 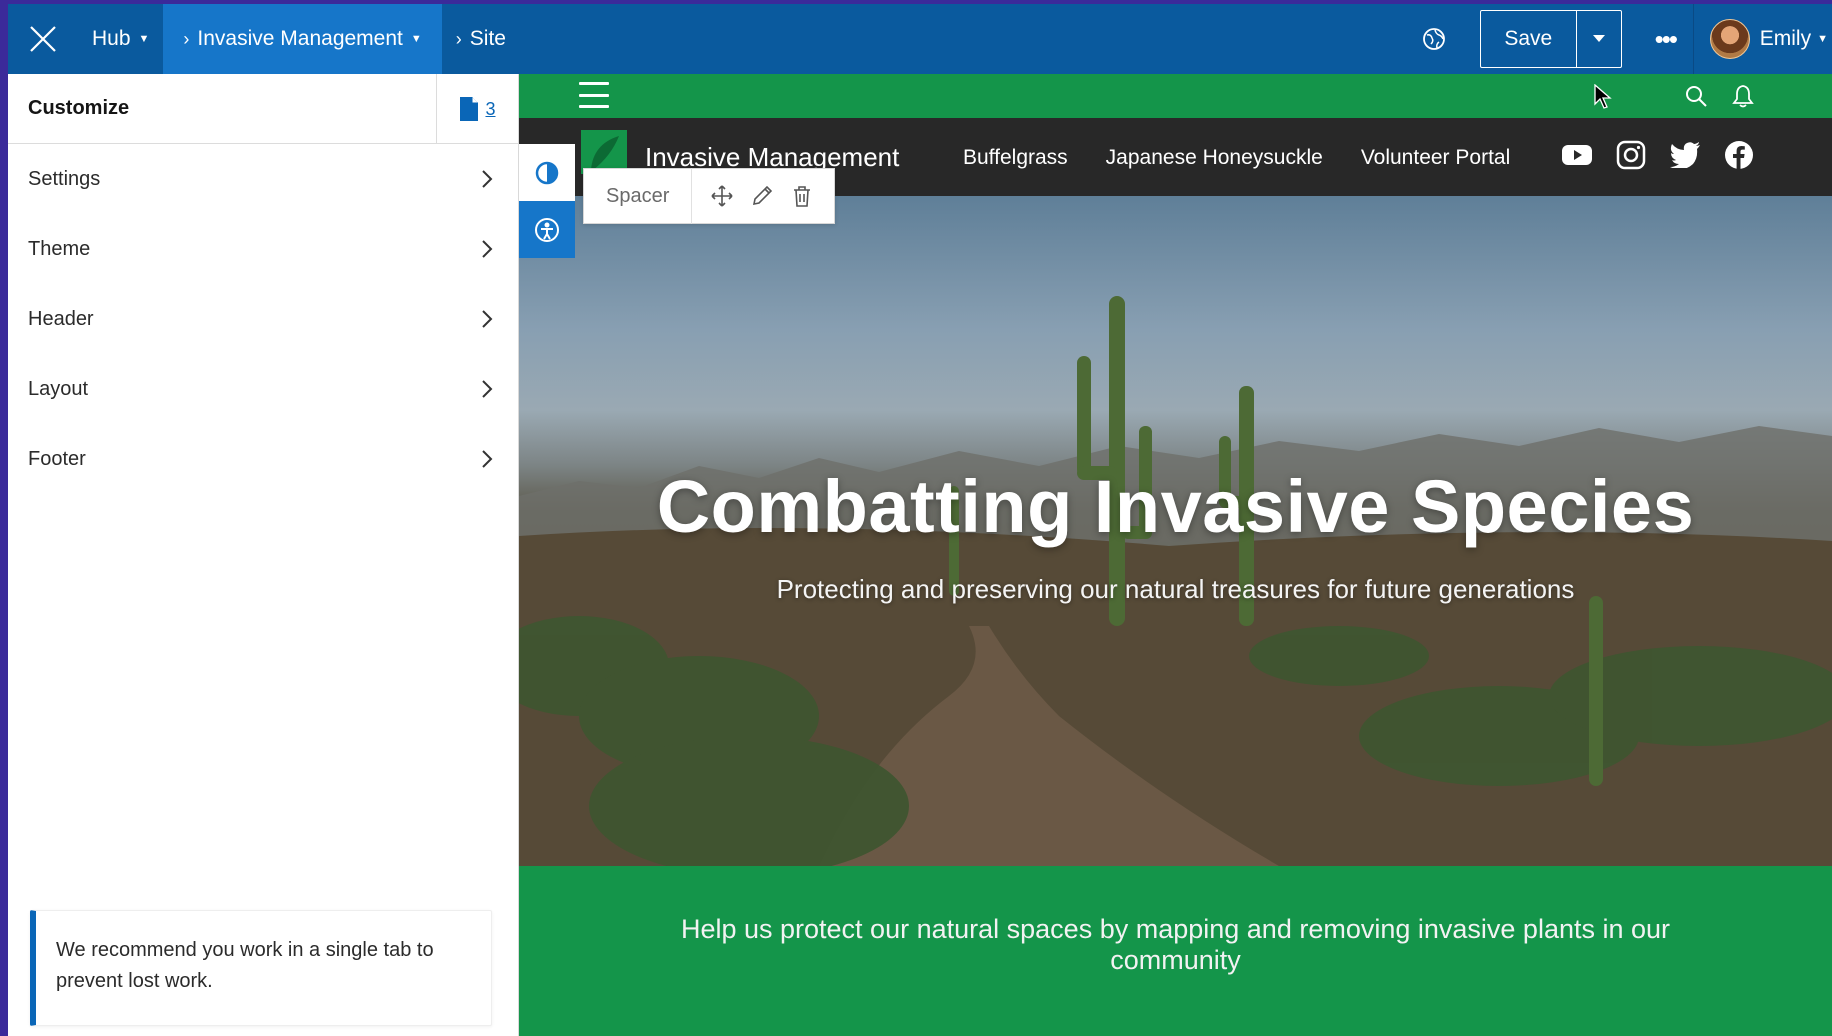 I want to click on search-icon, so click(x=1696, y=98).